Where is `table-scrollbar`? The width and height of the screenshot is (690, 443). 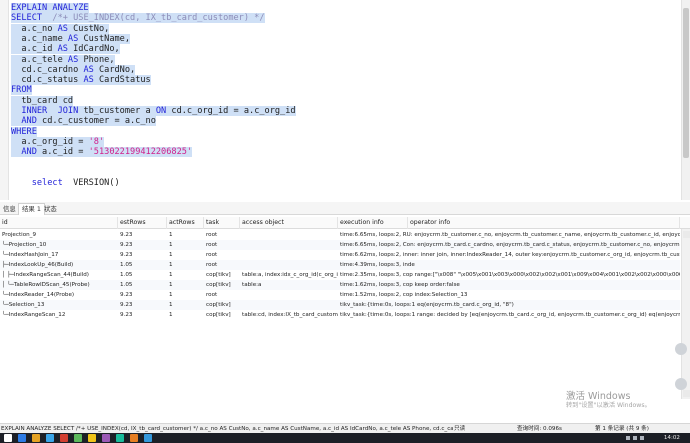
table-scrollbar is located at coordinates (685, 314).